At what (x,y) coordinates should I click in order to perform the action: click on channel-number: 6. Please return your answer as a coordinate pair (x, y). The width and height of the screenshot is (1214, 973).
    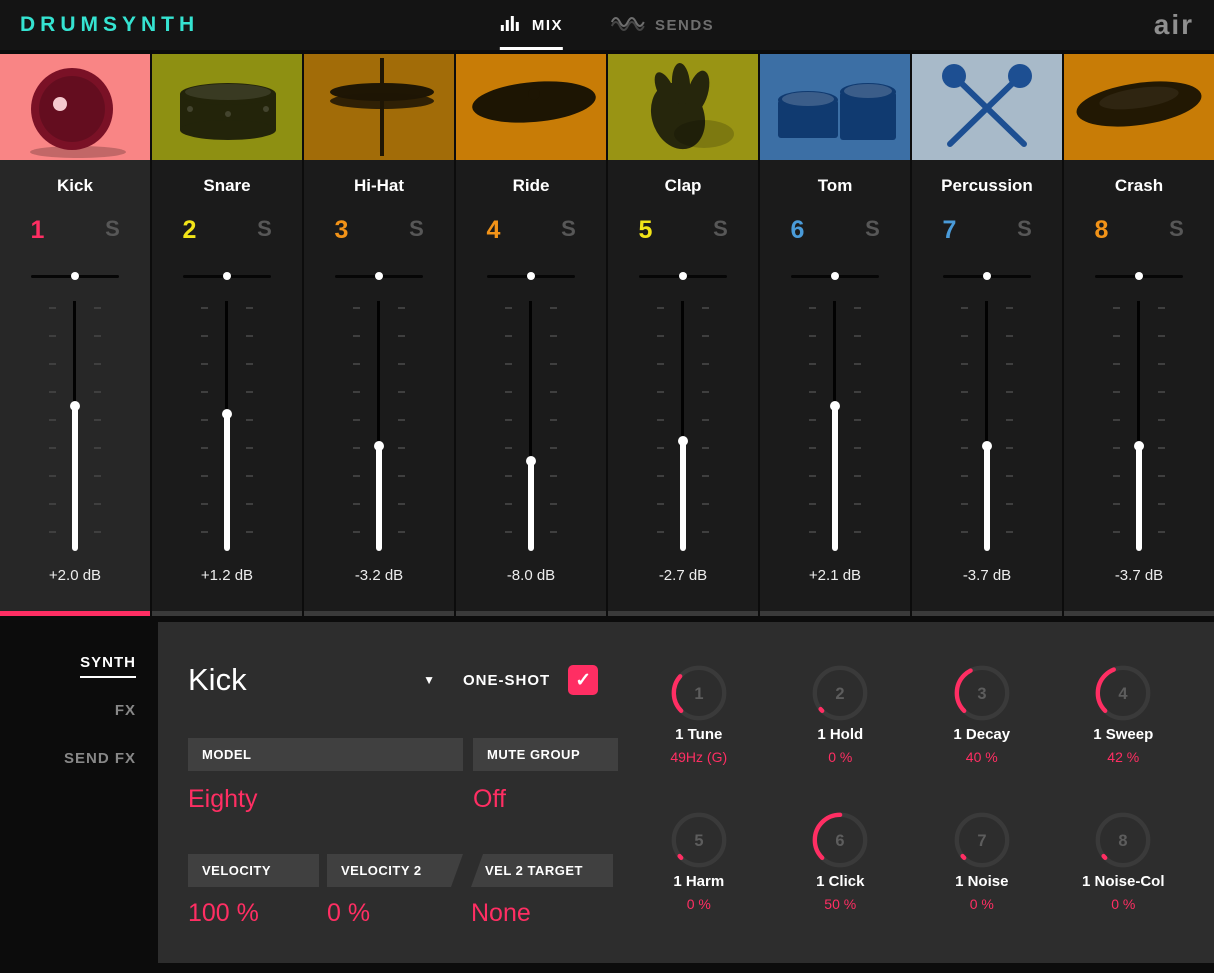
    Looking at the image, I should click on (797, 230).